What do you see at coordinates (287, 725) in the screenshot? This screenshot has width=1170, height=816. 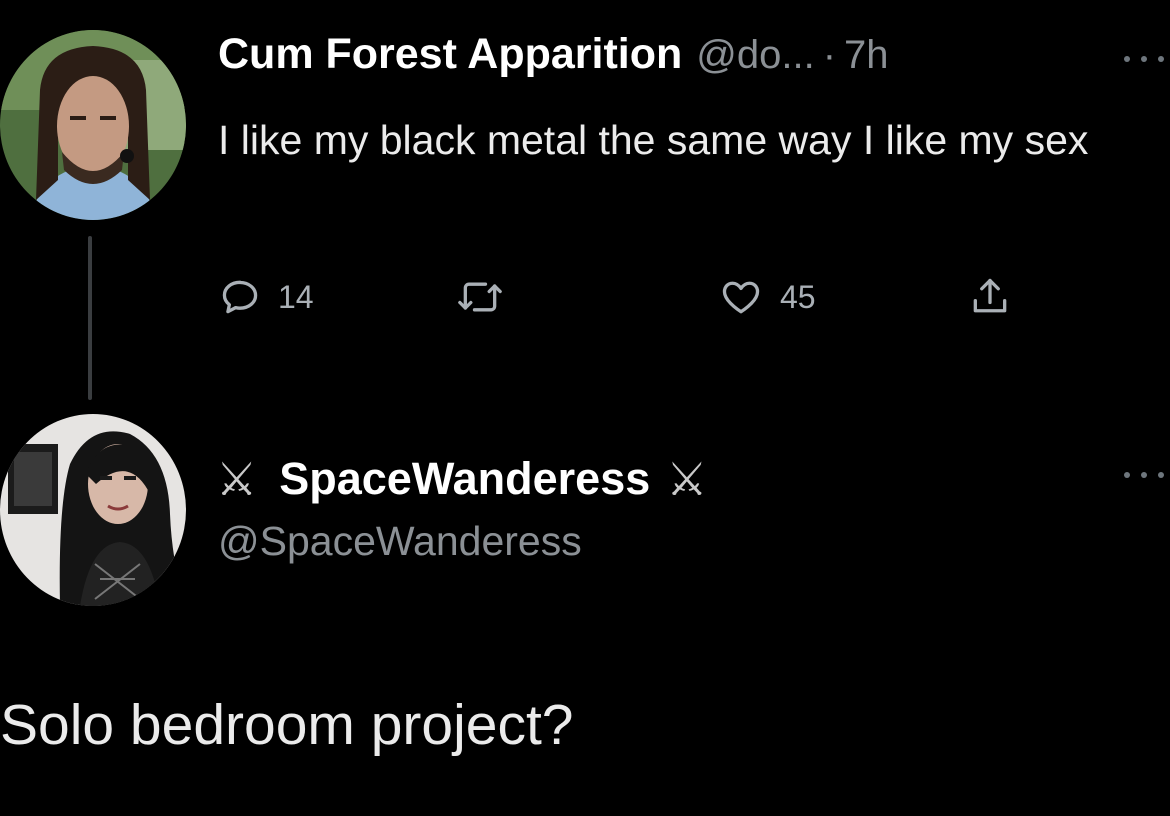 I see `reply-text: Solo bedroom project?` at bounding box center [287, 725].